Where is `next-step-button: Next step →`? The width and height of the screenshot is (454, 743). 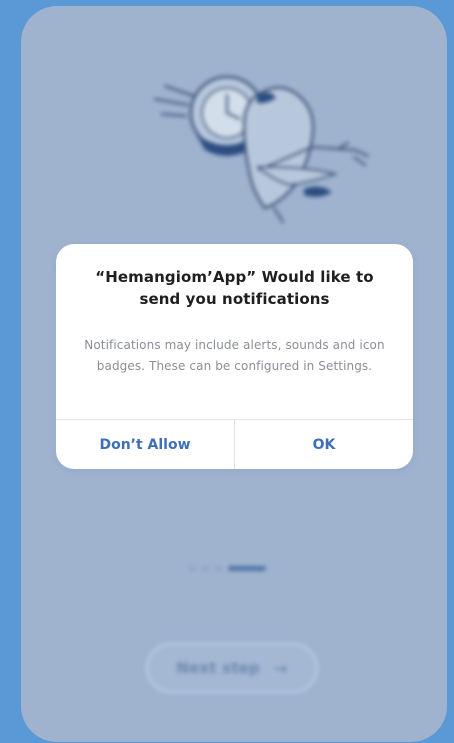 next-step-button: Next step → is located at coordinates (232, 668).